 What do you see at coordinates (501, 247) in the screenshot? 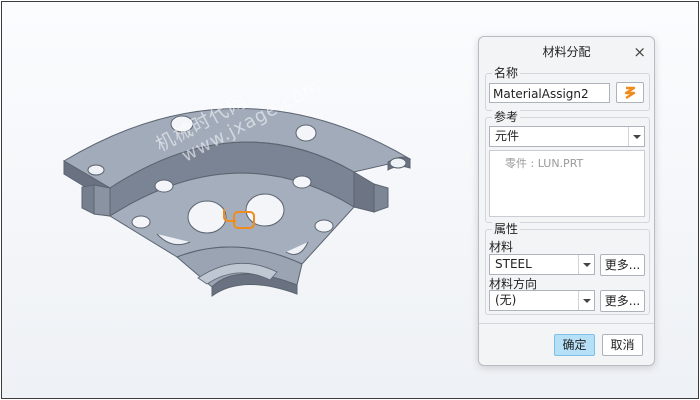
I see `material-label: 材料` at bounding box center [501, 247].